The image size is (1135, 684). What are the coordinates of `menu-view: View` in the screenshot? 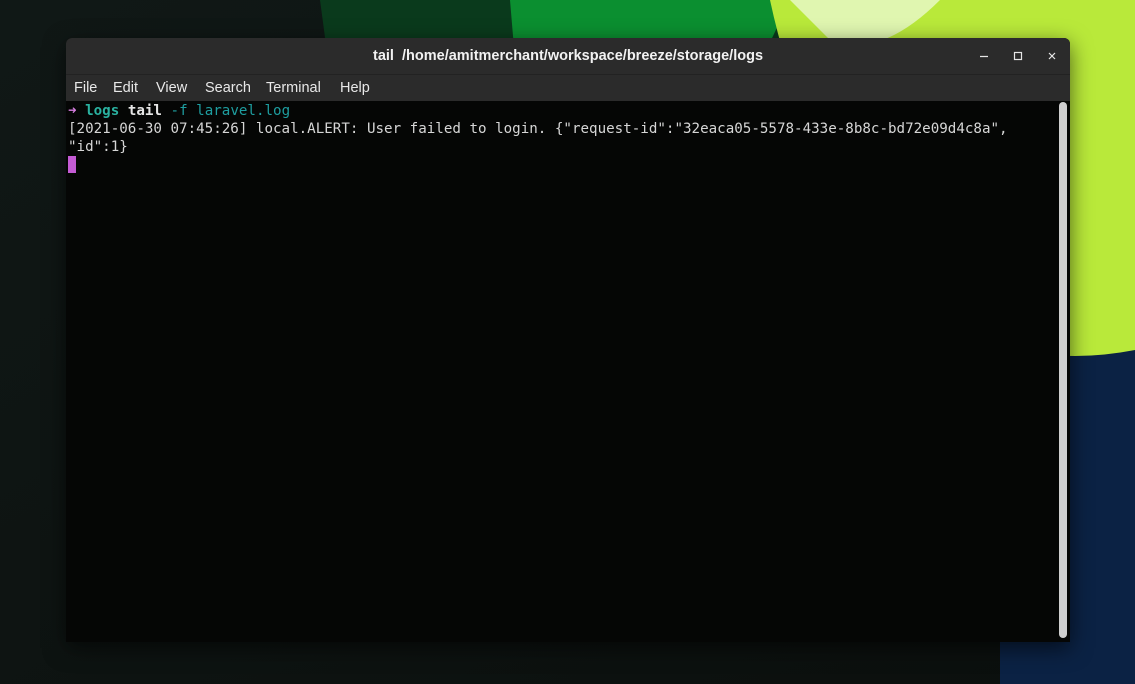 It's located at (171, 88).